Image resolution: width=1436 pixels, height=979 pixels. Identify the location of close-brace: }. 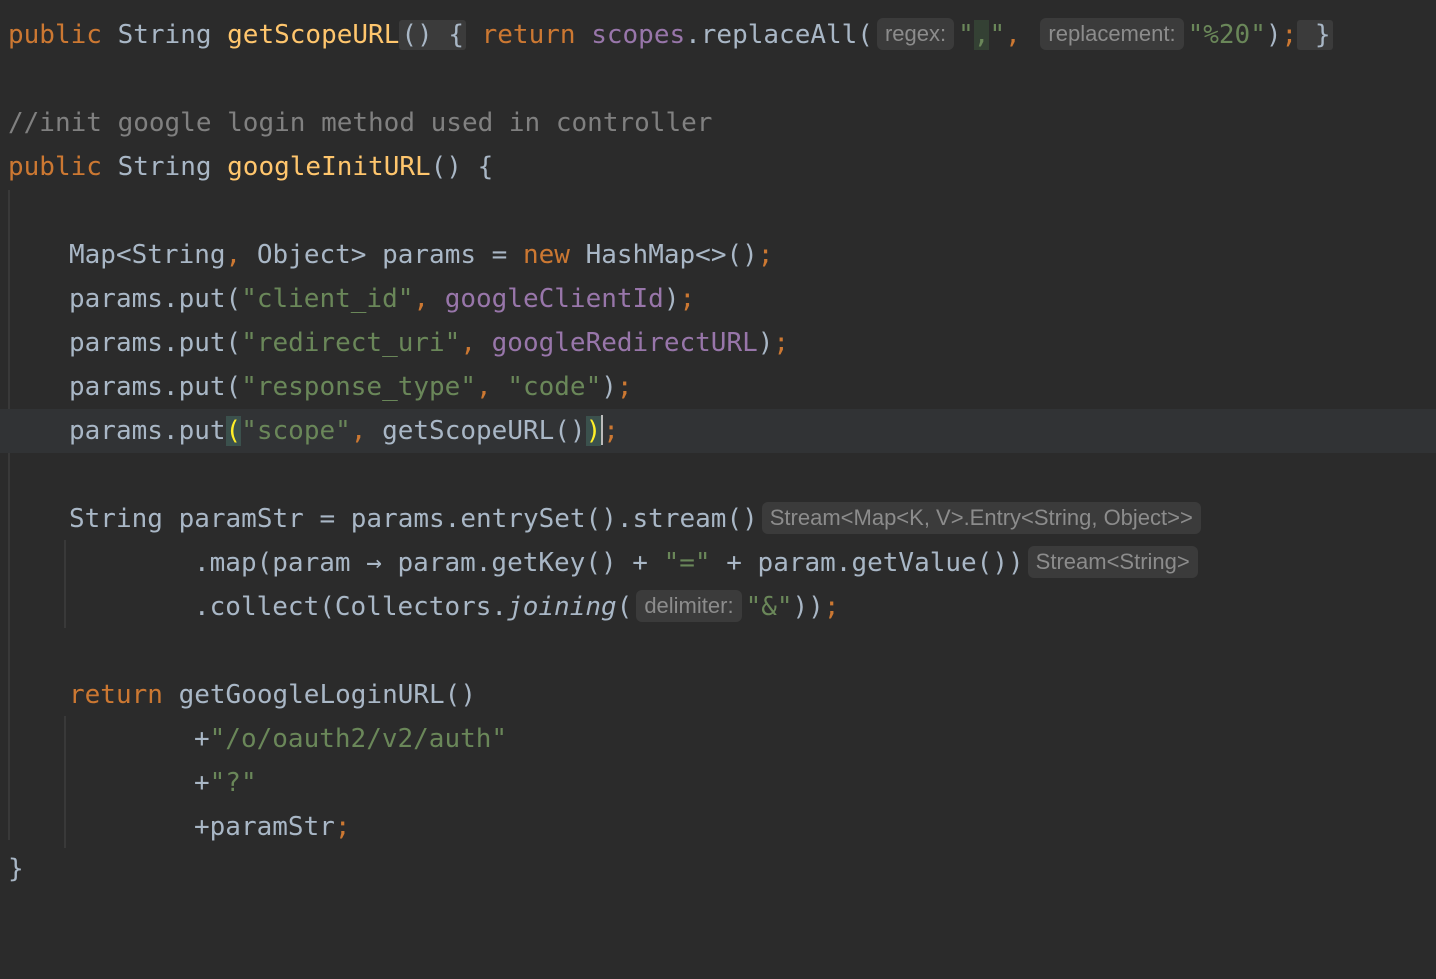
(16, 869).